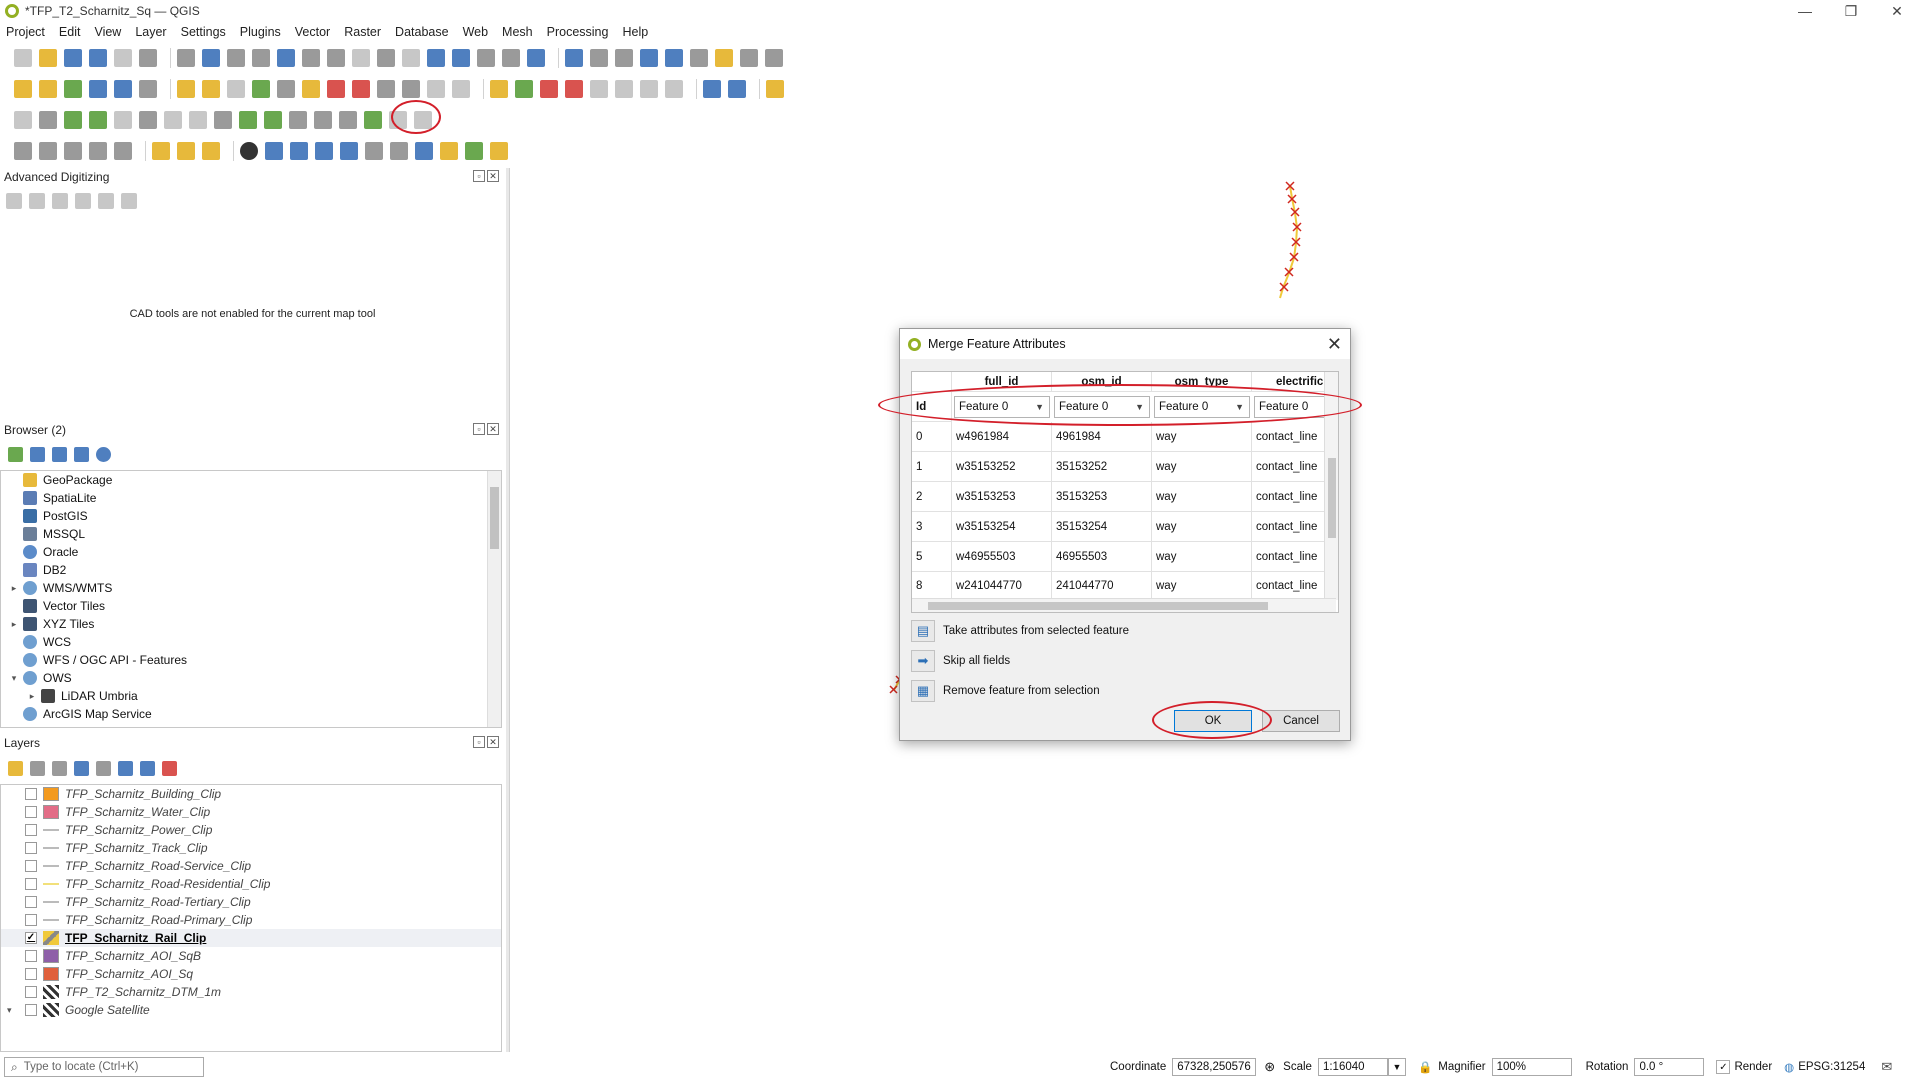 The width and height of the screenshot is (1920, 1080). Describe the element at coordinates (25, 32) in the screenshot. I see `menu-project: Project` at that location.